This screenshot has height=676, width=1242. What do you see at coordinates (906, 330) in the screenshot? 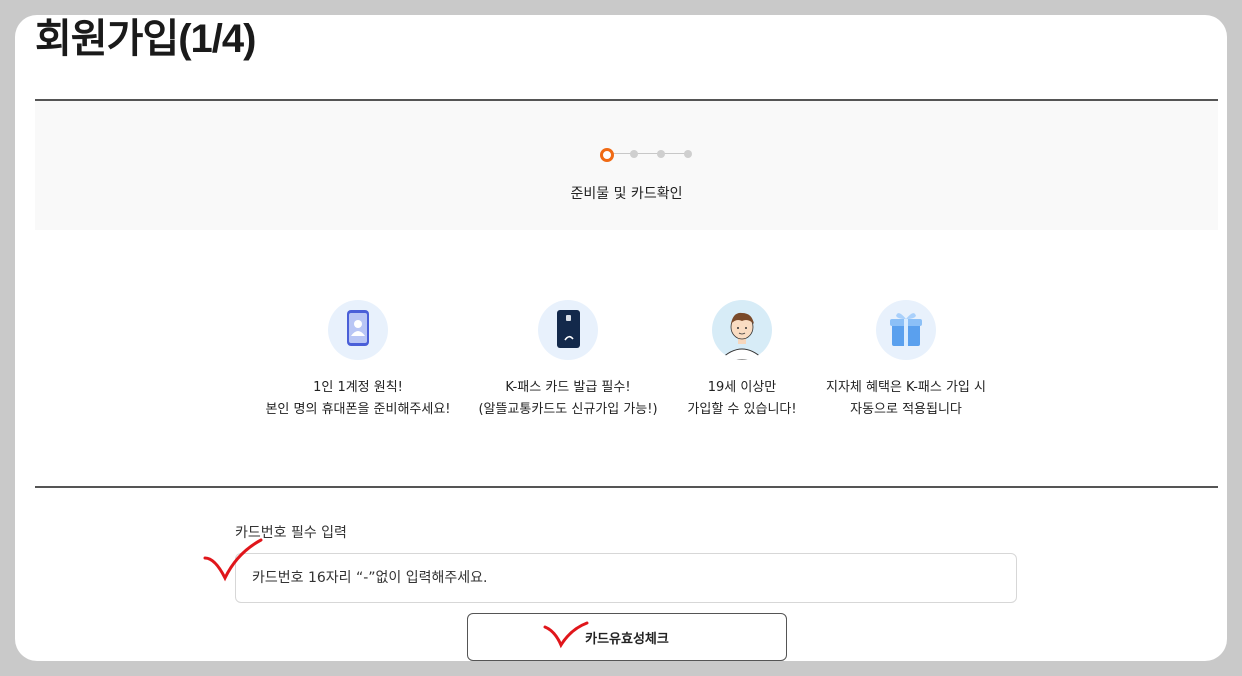
I see `gift-box-icon` at bounding box center [906, 330].